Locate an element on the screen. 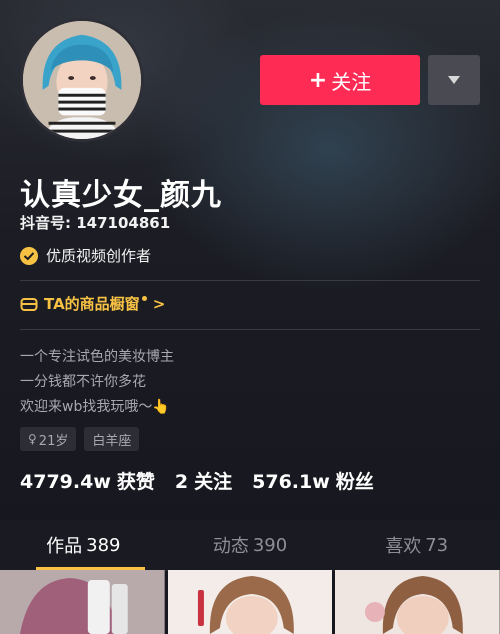 This screenshot has height=634, width=500. following-stat: 2 关注 is located at coordinates (203, 480).